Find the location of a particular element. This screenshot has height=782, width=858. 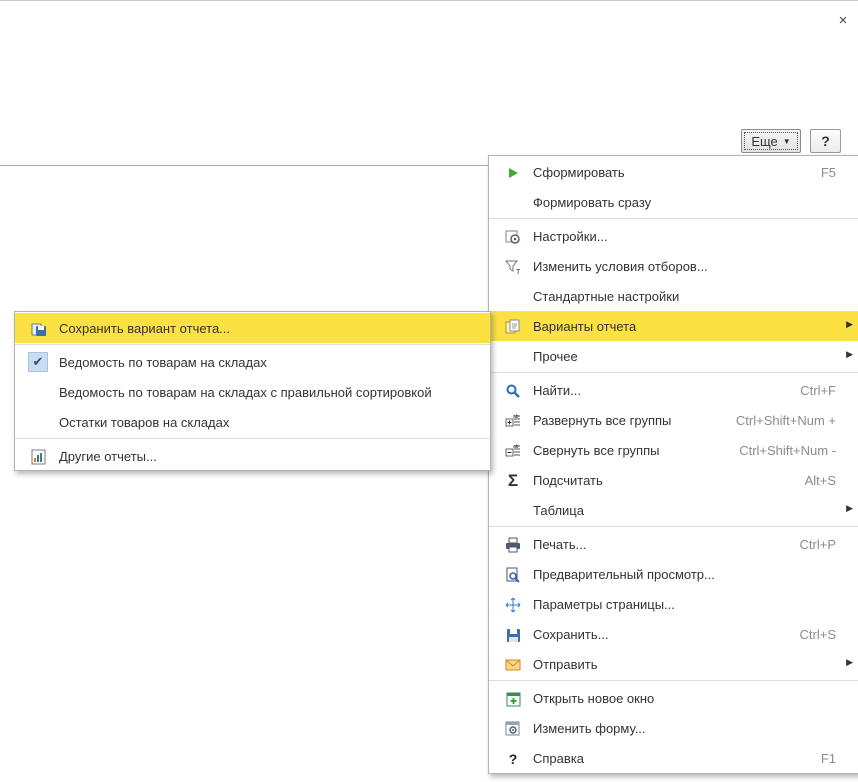

play-icon is located at coordinates (513, 173).